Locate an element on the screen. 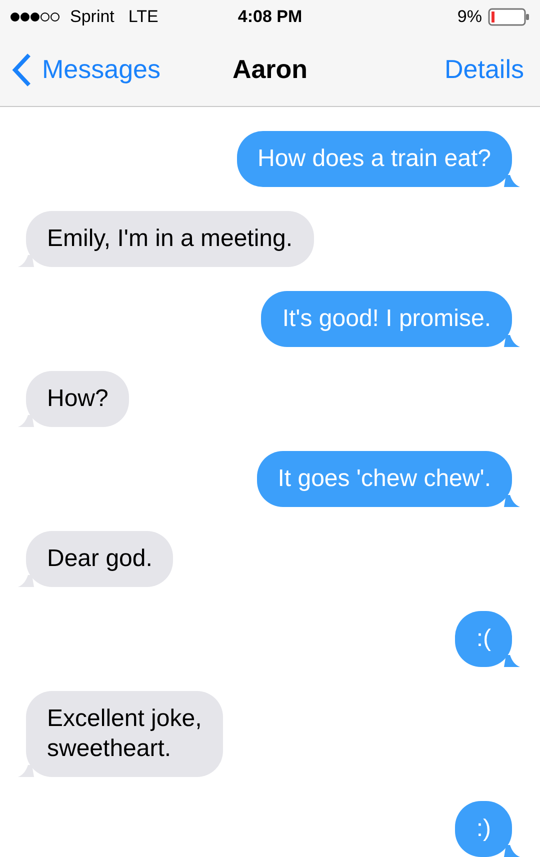 The width and height of the screenshot is (540, 857). message-bubble: How does a train eat? is located at coordinates (374, 159).